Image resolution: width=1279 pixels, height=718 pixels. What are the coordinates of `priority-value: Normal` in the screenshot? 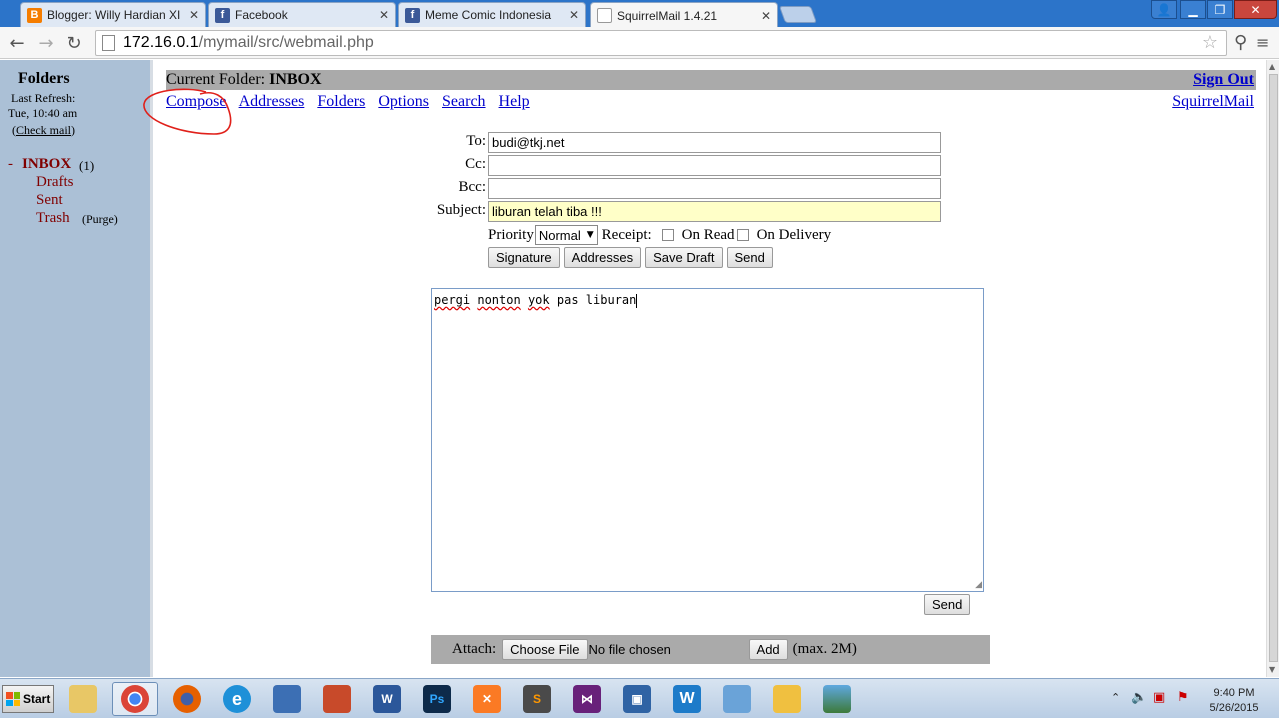 It's located at (559, 235).